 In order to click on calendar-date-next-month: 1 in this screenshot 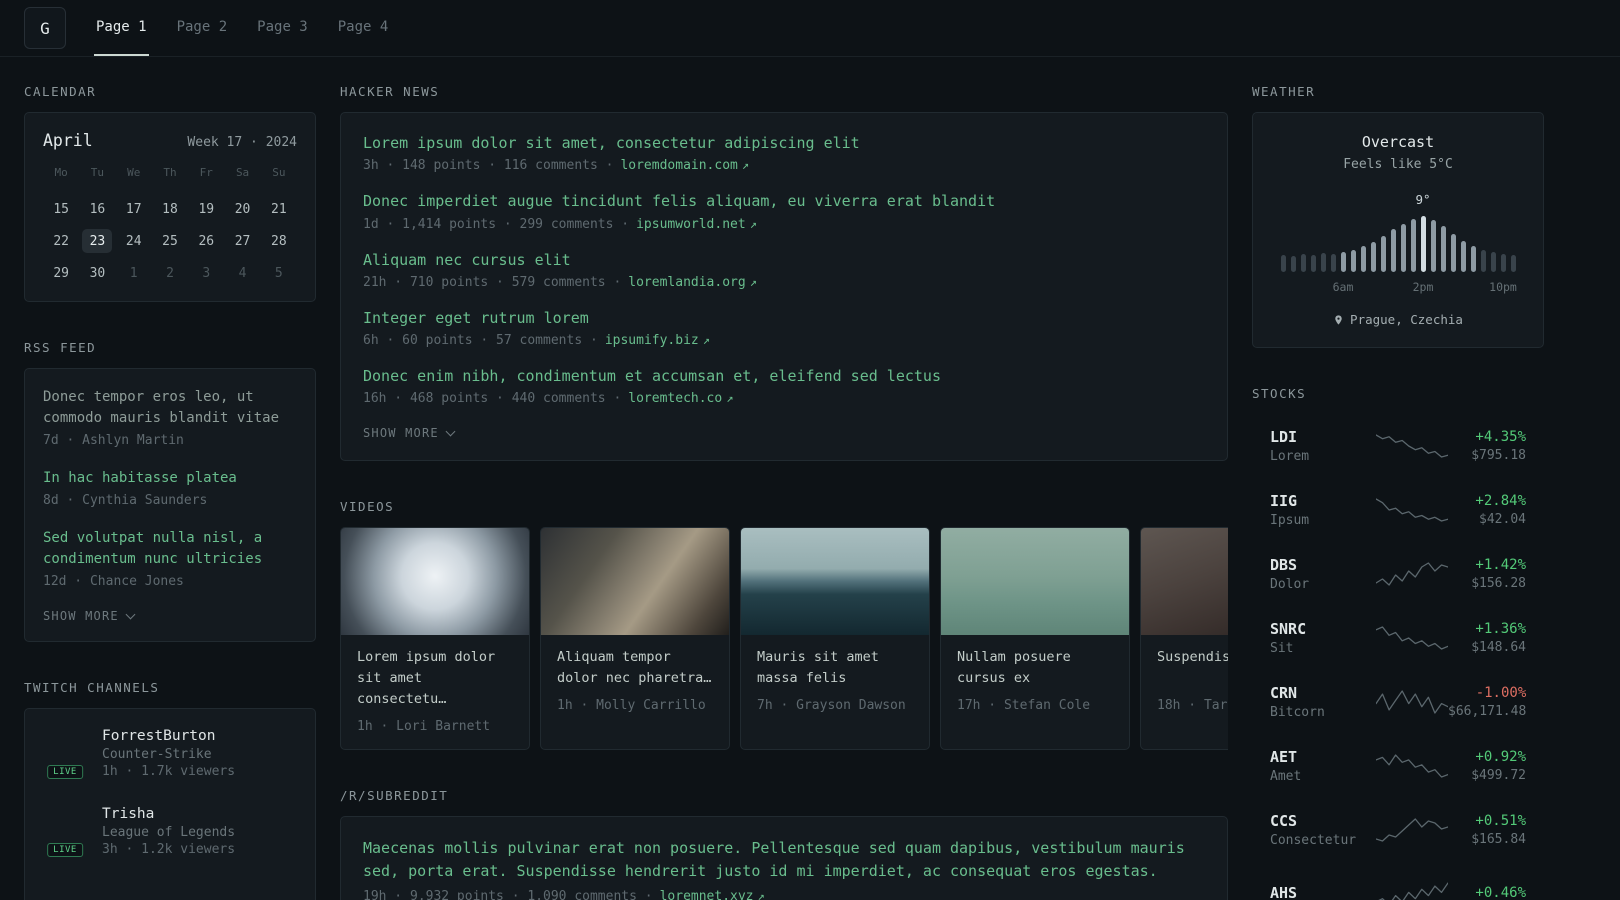, I will do `click(133, 273)`.